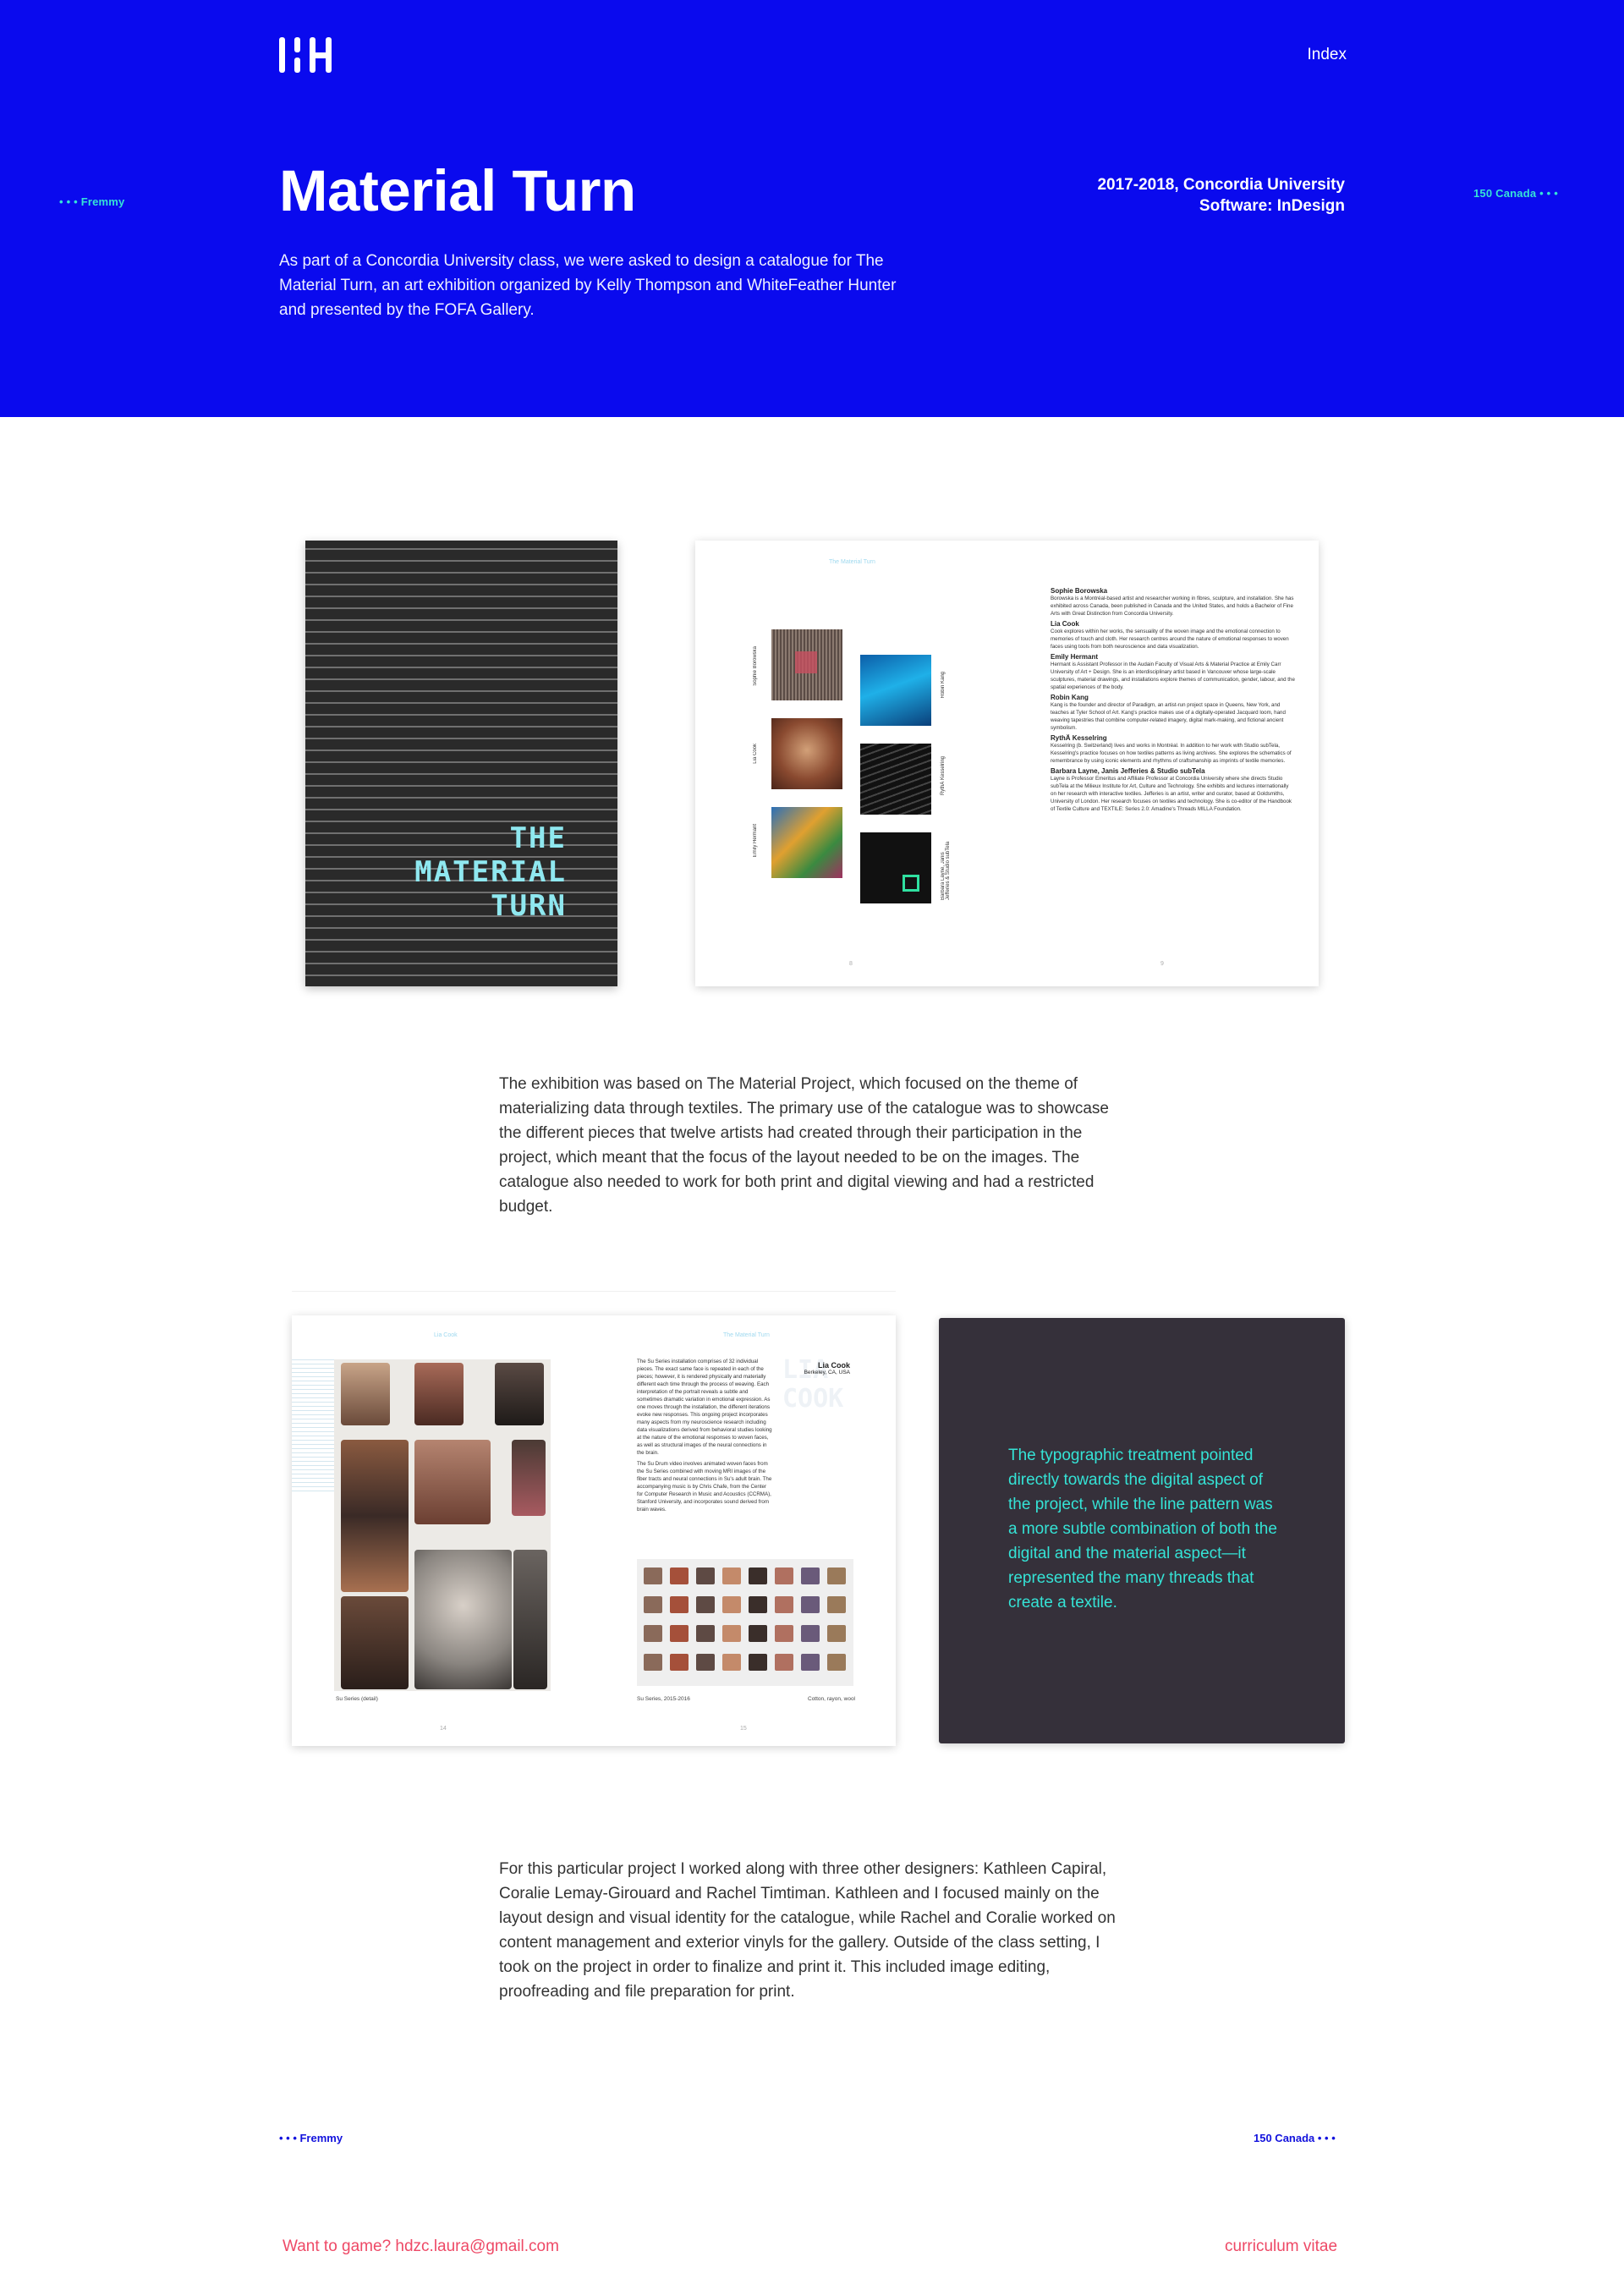  Describe the element at coordinates (357, 1699) in the screenshot. I see `photo-caption: Su Series (detail)` at that location.